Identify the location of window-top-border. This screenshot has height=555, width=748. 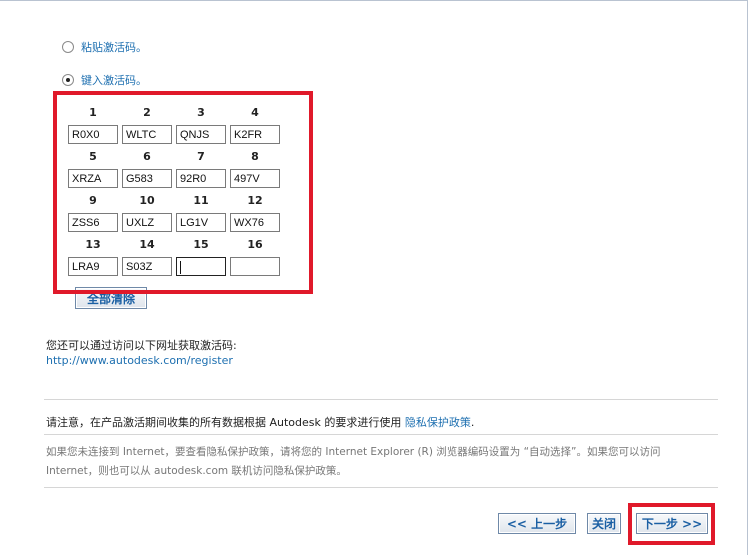
(374, 0).